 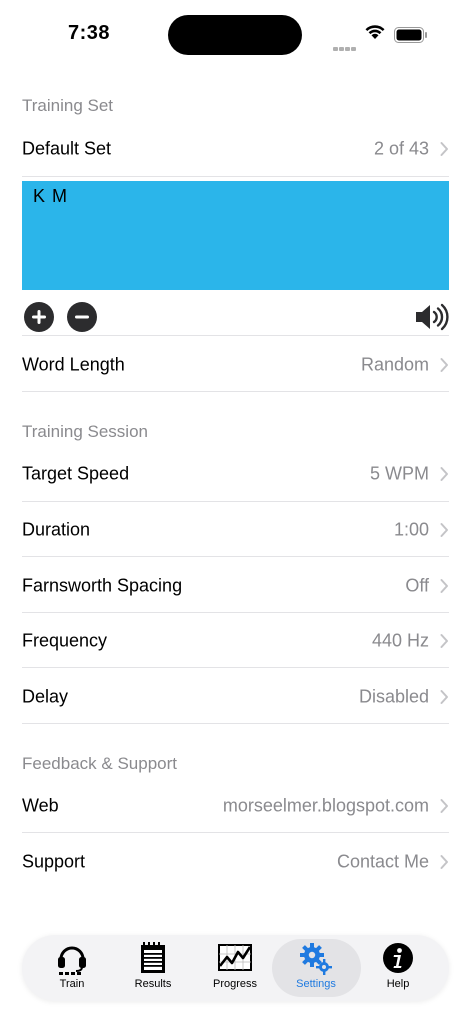 I want to click on tab-results-label: Results, so click(x=153, y=984).